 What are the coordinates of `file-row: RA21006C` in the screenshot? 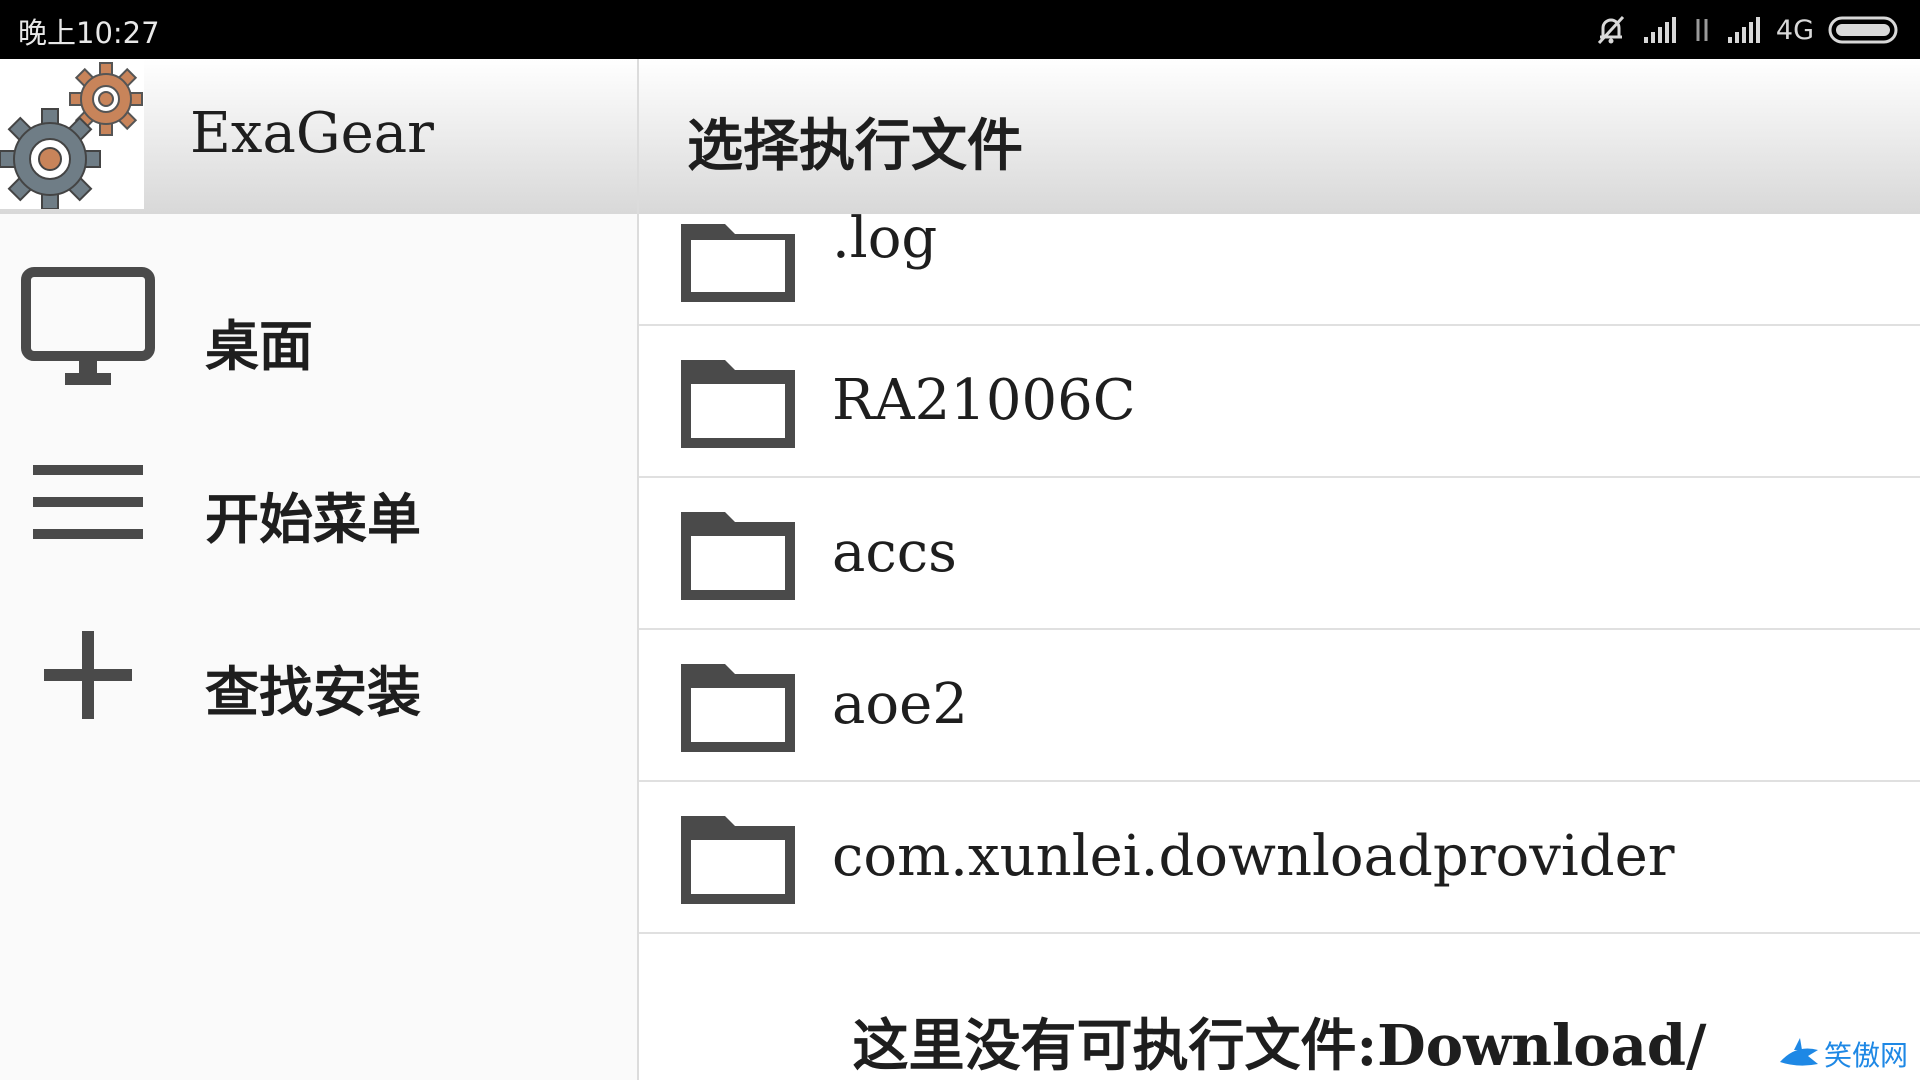 It's located at (1279, 402).